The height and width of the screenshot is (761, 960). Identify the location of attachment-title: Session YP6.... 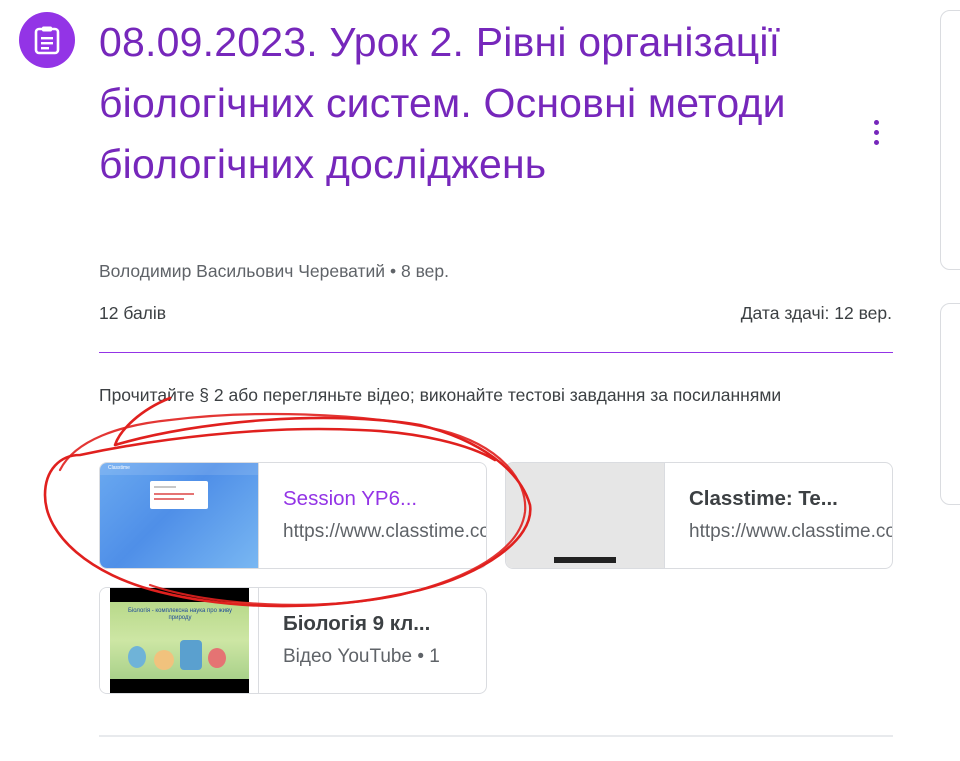
(384, 499).